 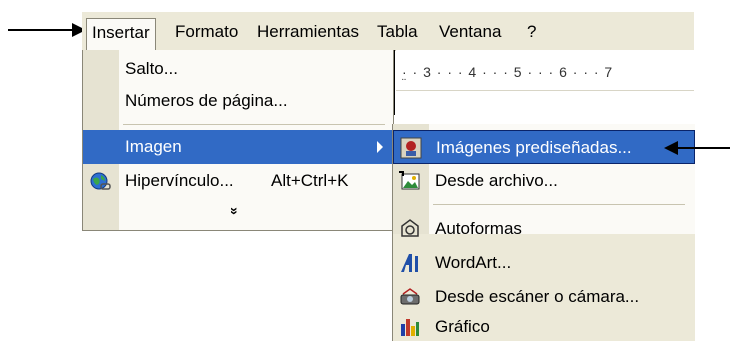 I want to click on ruler-scale: · · 3 · · · 4 · · · 5 · · · 6 · · · 7, so click(x=508, y=72).